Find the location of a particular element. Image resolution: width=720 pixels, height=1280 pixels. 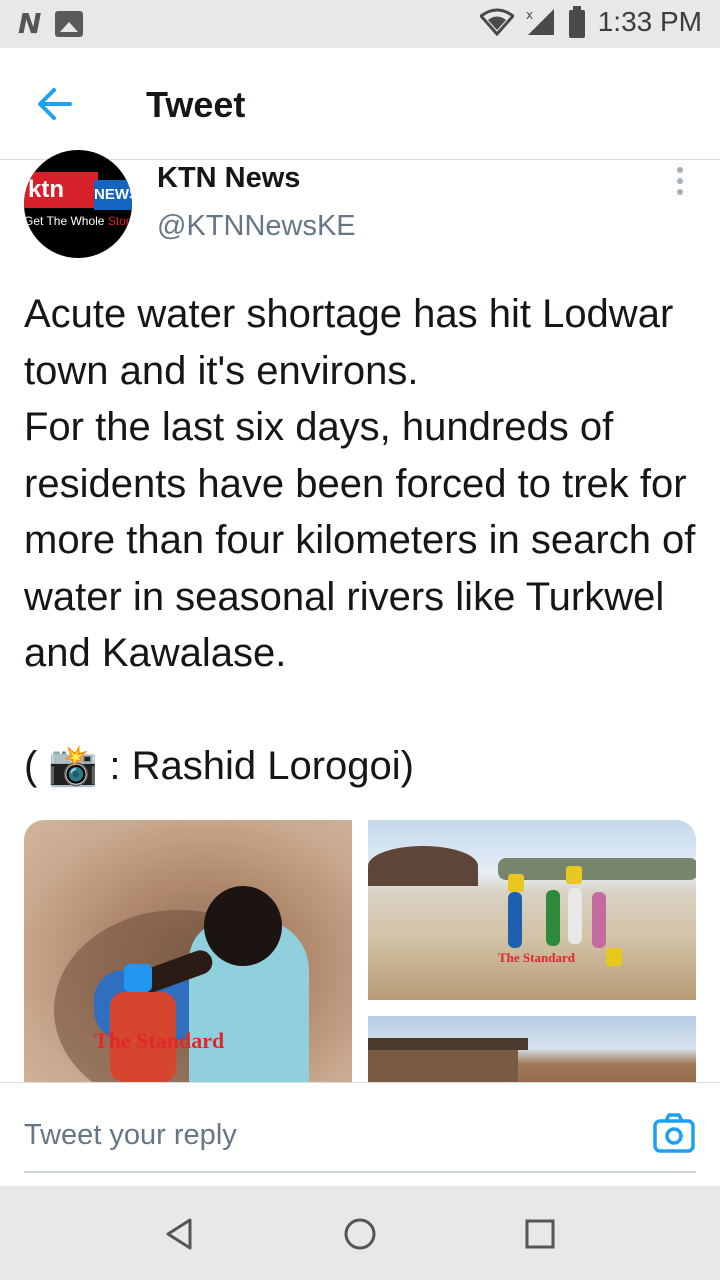

reply-placeholder: Tweet your reply is located at coordinates (130, 1135).